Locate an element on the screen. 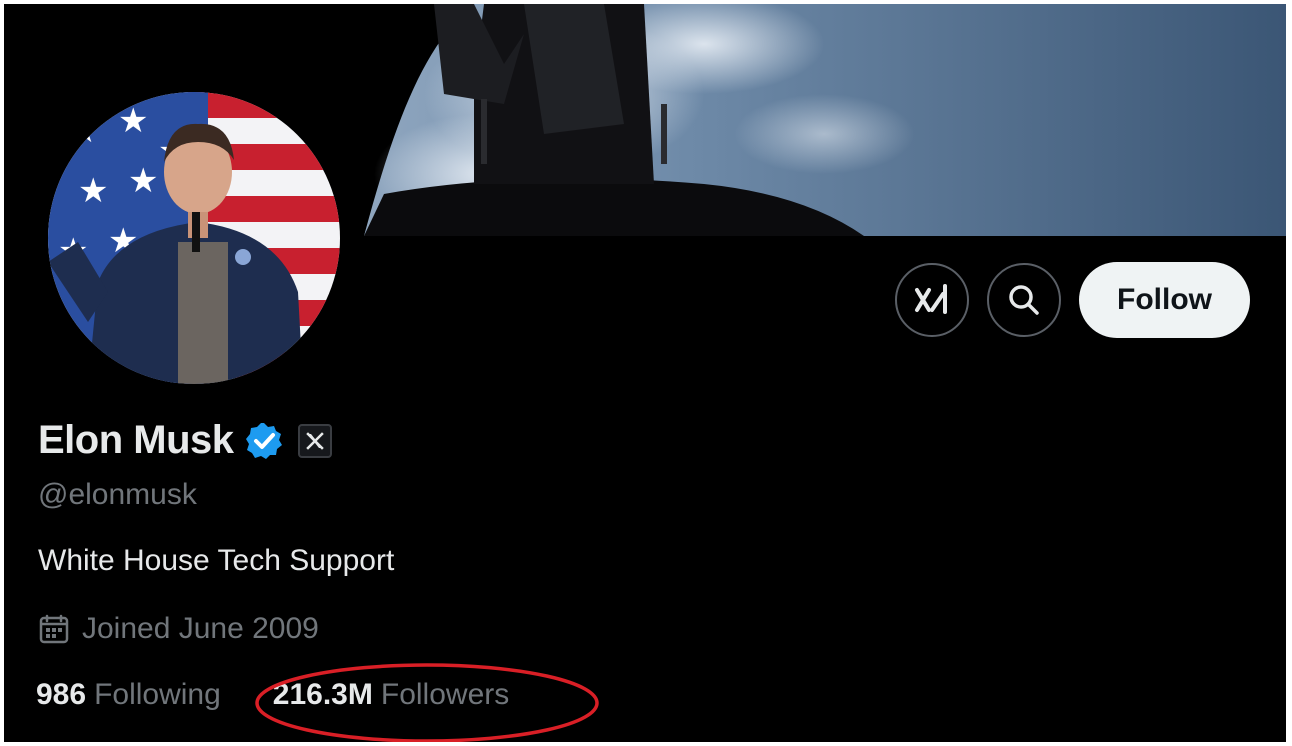  followers-label: Followers is located at coordinates (445, 694).